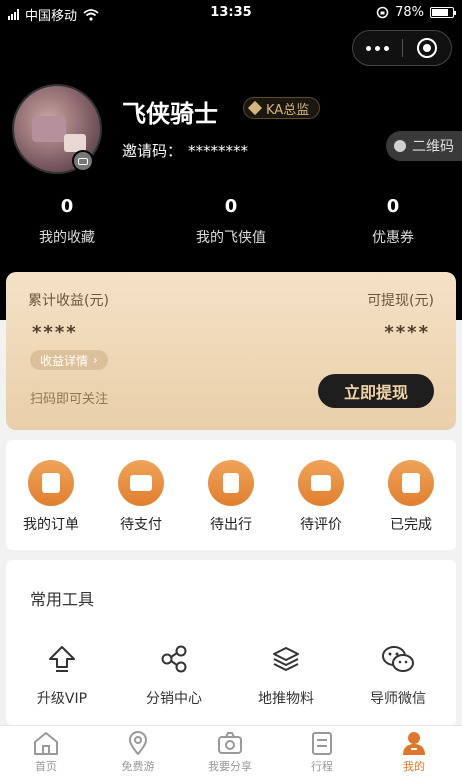 This screenshot has width=462, height=777. What do you see at coordinates (174, 676) in the screenshot?
I see `tool-distribution-center: 分销中心` at bounding box center [174, 676].